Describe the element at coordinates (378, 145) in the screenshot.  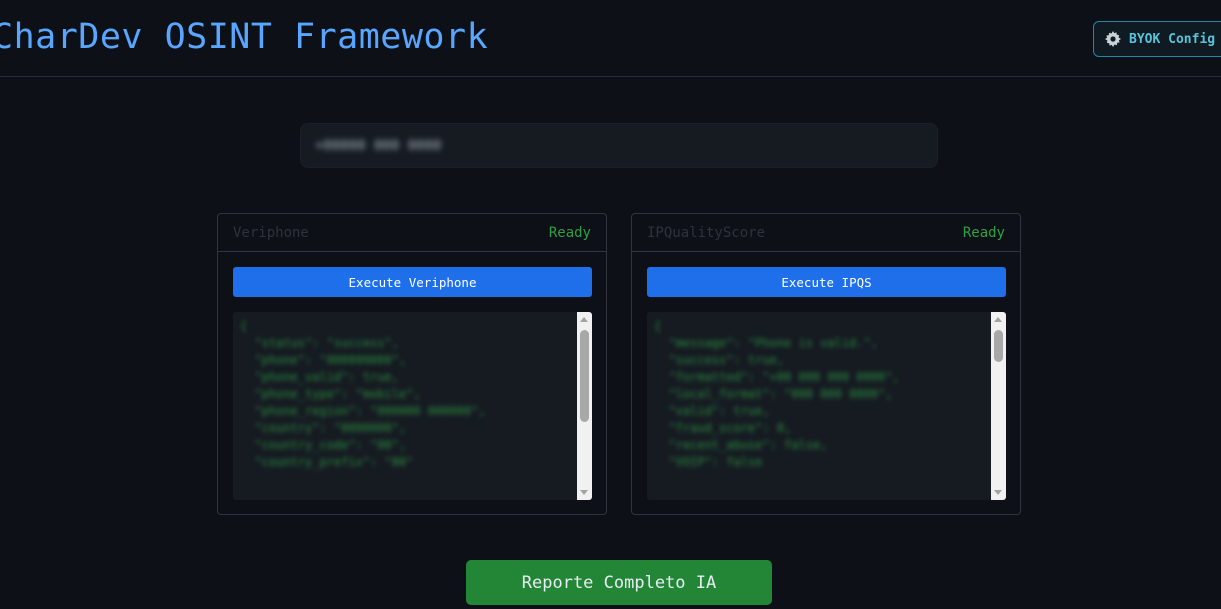
I see `phone-input-value: +00000 000 0000` at that location.